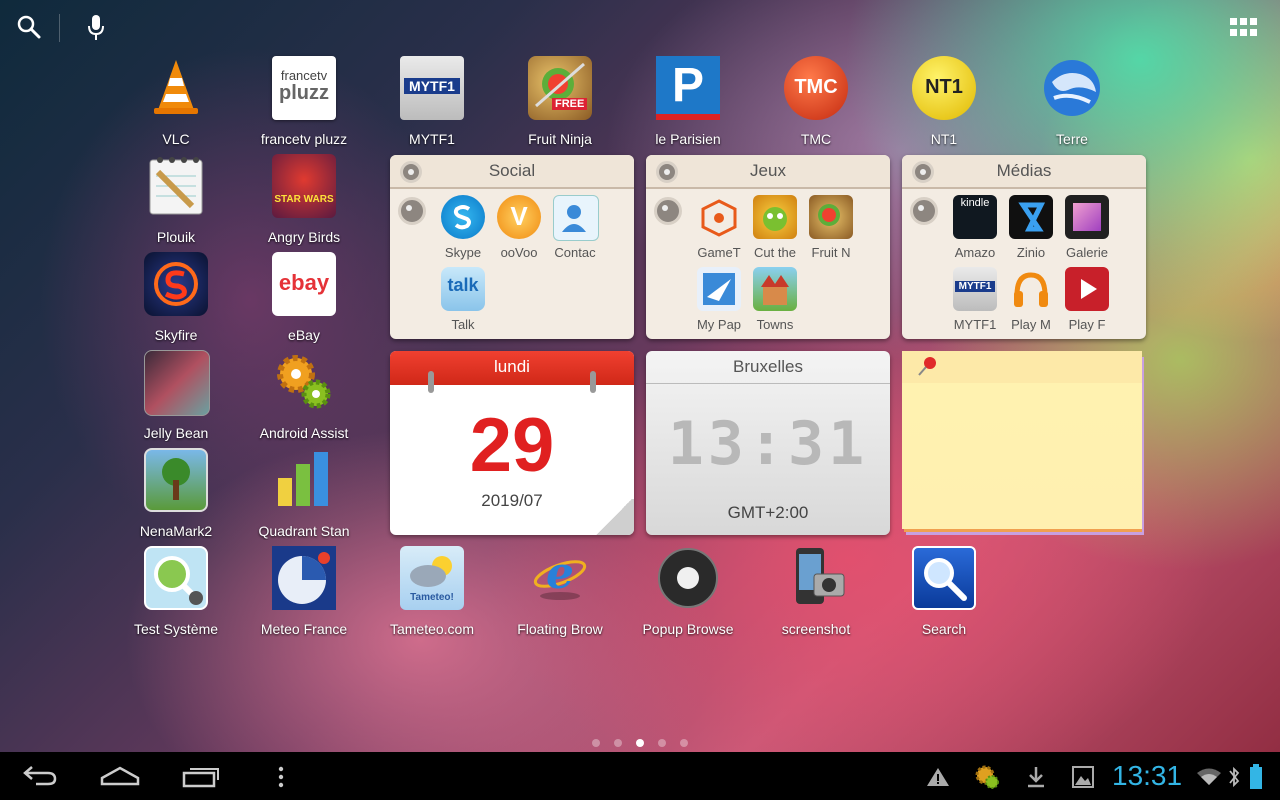  I want to click on calendar-widget: lundi 29 2019/07, so click(512, 443).